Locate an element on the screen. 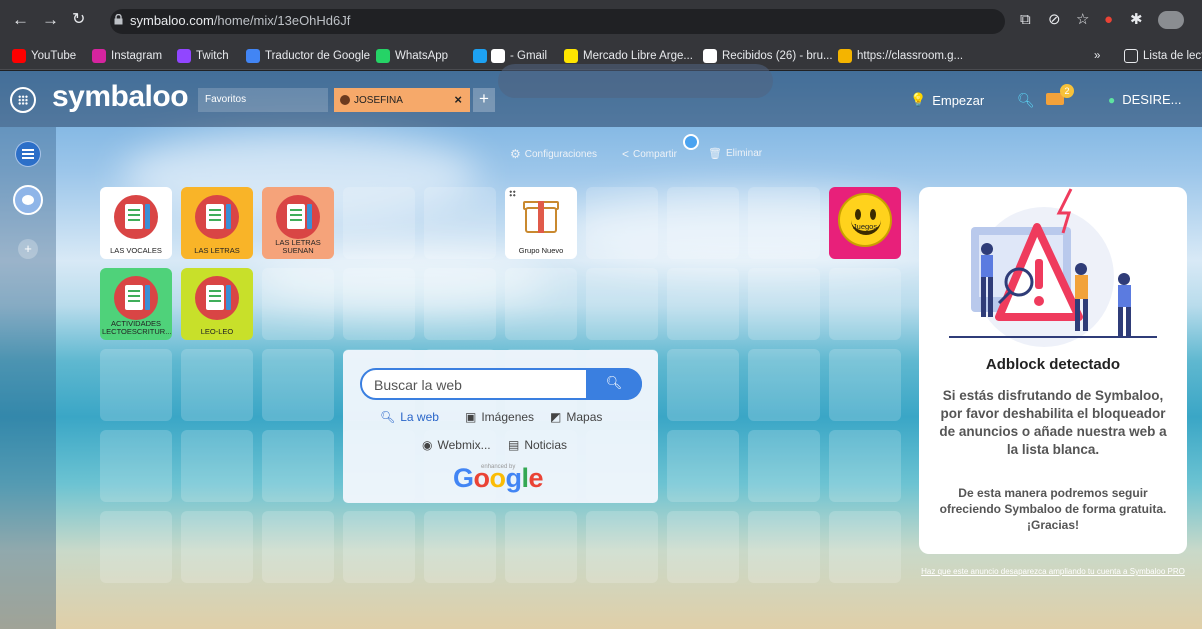 This screenshot has width=1202, height=629. tile: LAS LETRAS is located at coordinates (217, 223).